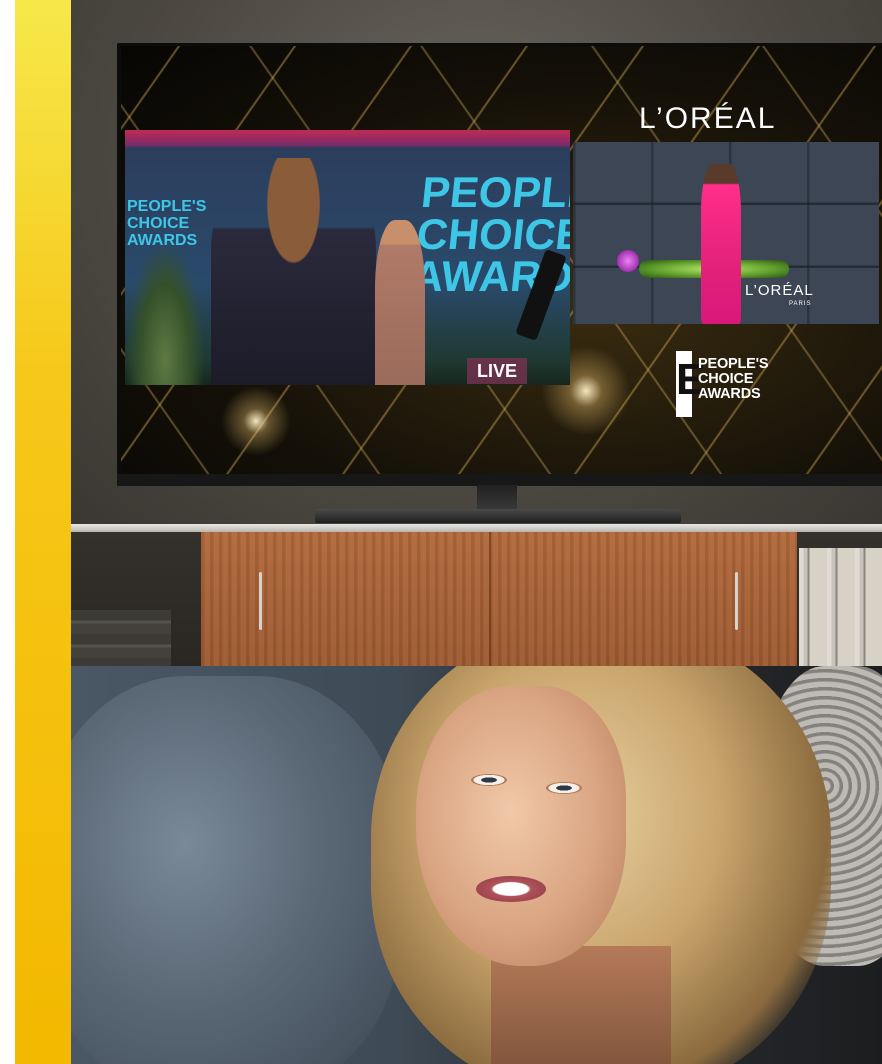  Describe the element at coordinates (628, 261) in the screenshot. I see `ad-flower` at that location.